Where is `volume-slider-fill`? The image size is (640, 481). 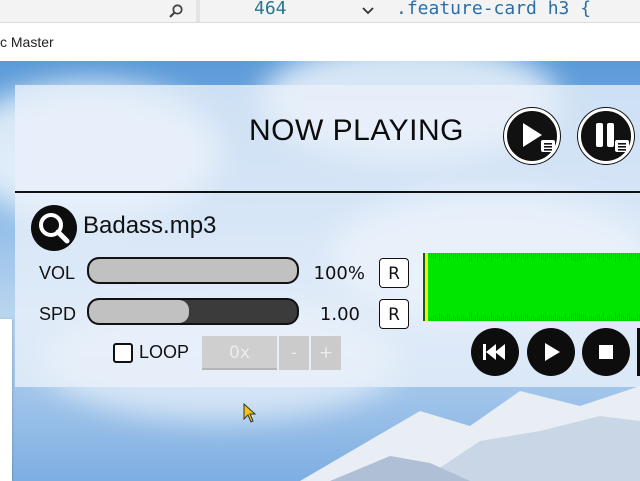
volume-slider-fill is located at coordinates (193, 270).